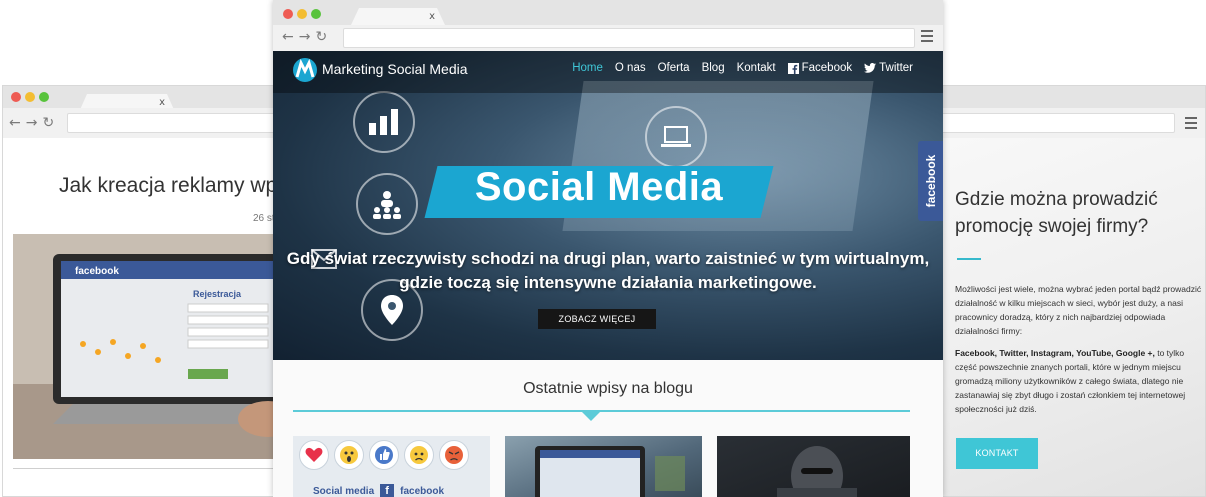 The width and height of the screenshot is (1206, 497). What do you see at coordinates (306, 70) in the screenshot?
I see `site-logo-icon` at bounding box center [306, 70].